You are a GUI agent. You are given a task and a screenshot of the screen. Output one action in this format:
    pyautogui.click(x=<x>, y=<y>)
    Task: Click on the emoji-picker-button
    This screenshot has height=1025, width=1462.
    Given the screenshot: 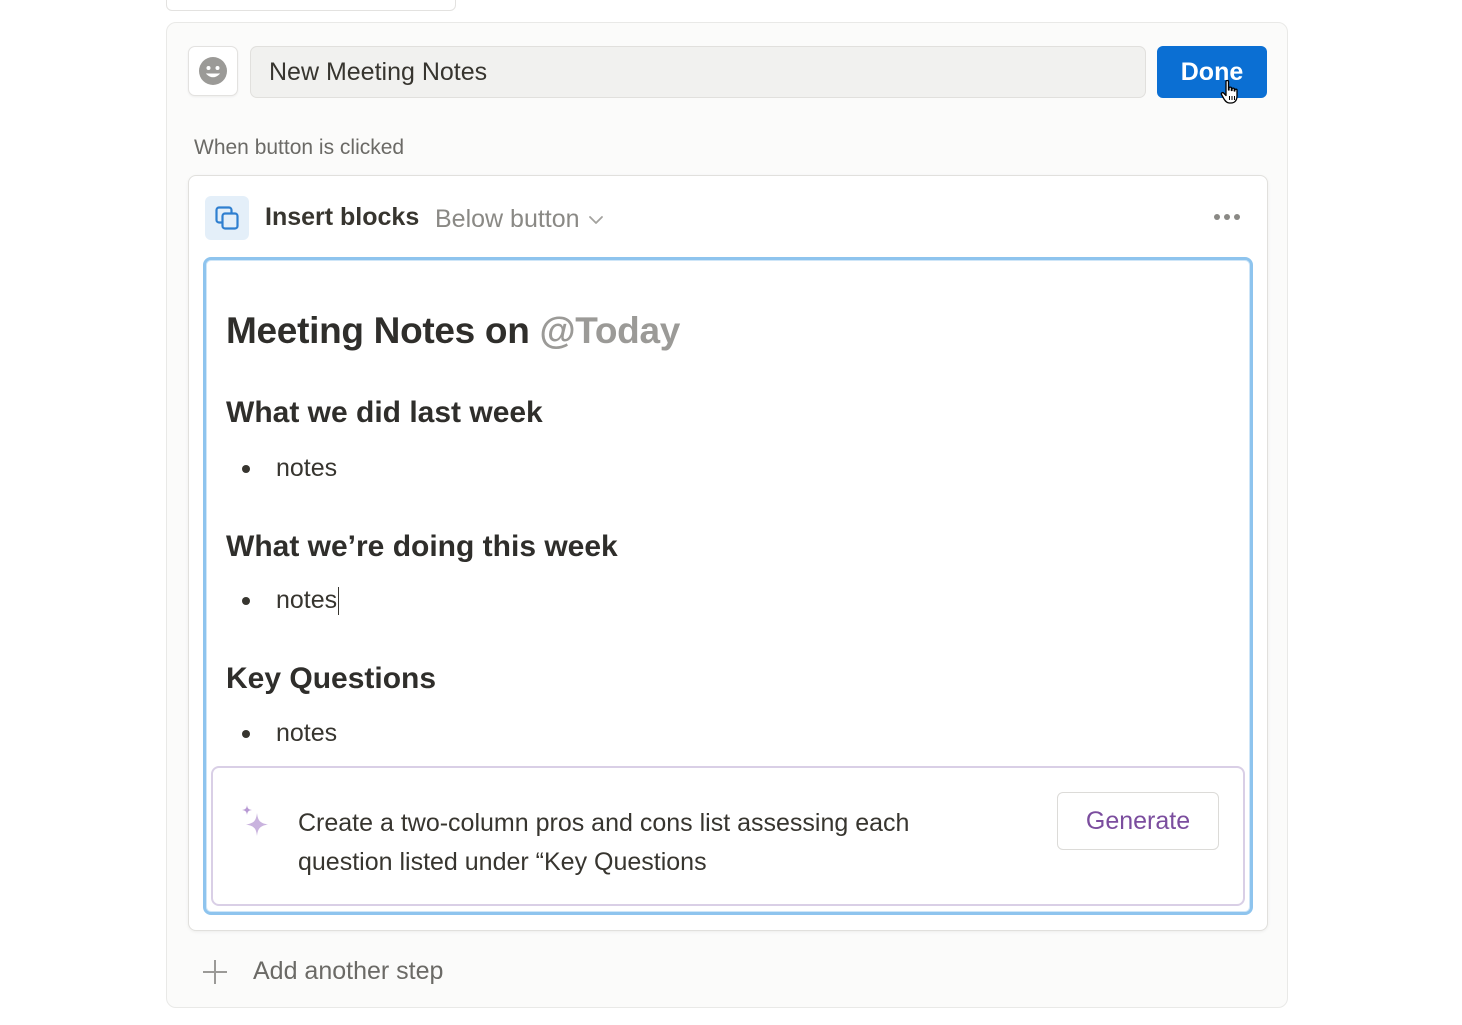 What is the action you would take?
    pyautogui.click(x=213, y=71)
    